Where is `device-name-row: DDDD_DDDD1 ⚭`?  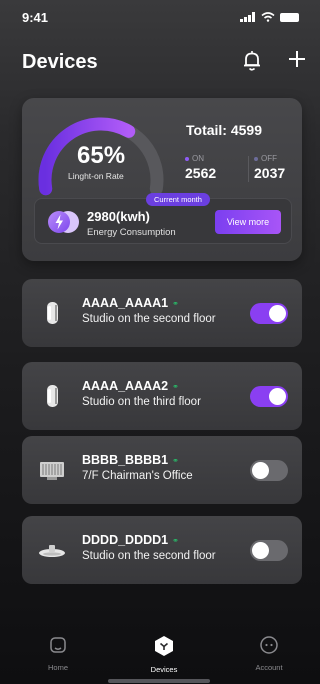 device-name-row: DDDD_DDDD1 ⚭ is located at coordinates (130, 540).